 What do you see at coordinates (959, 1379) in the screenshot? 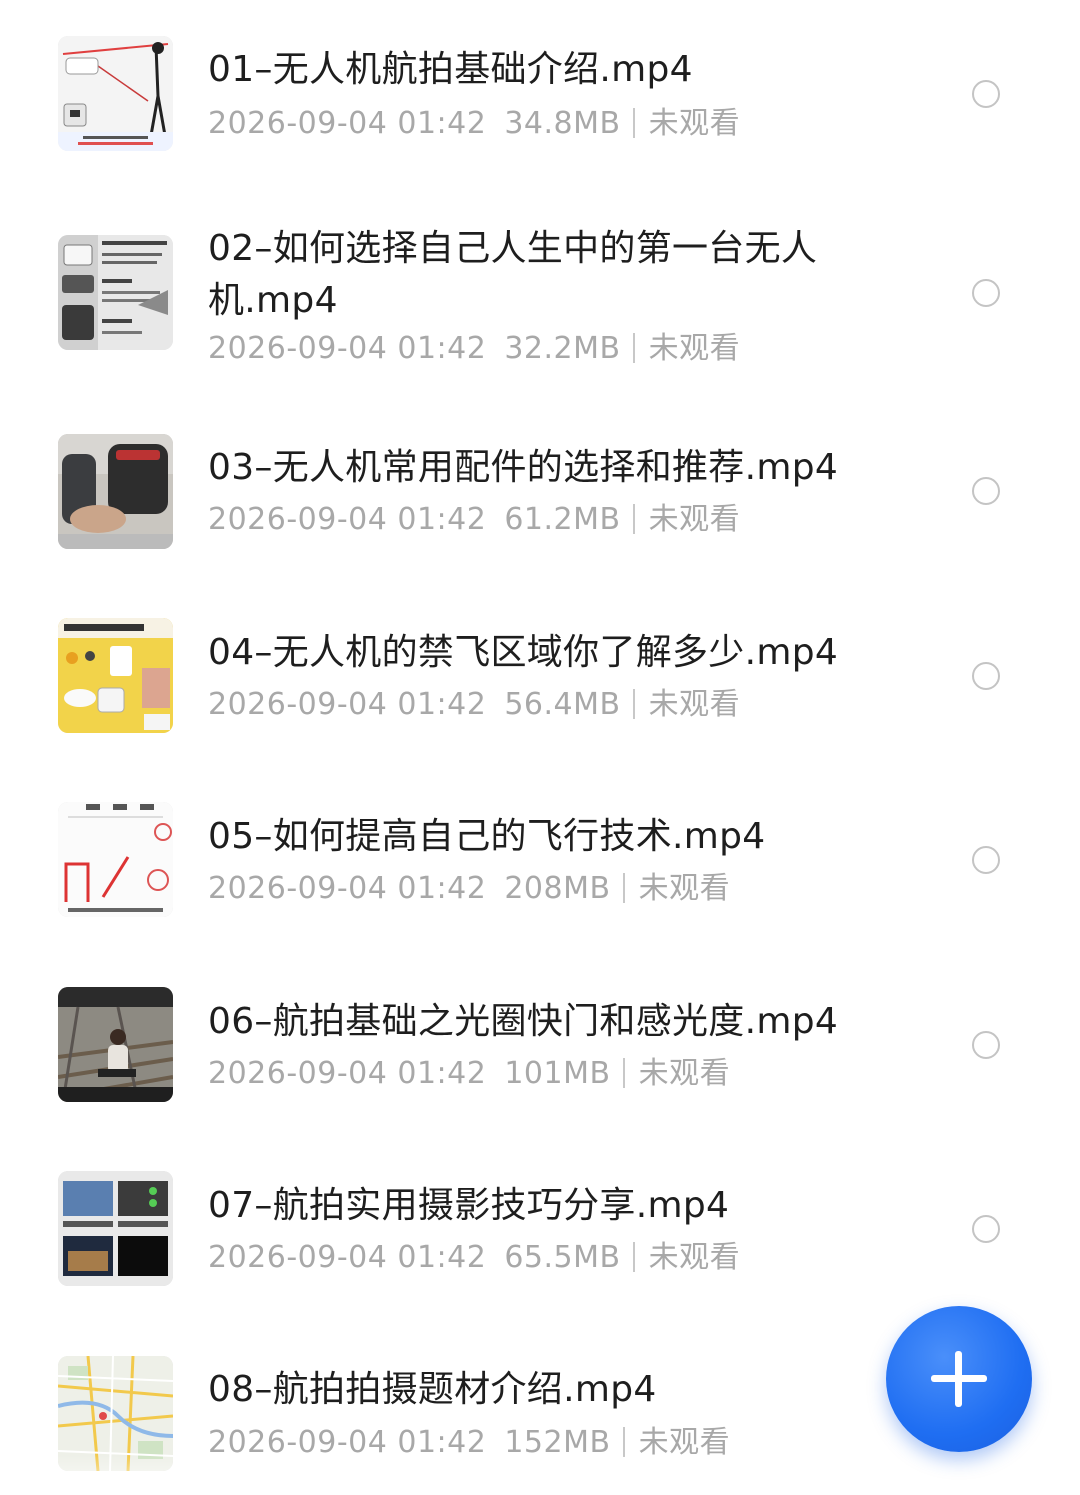
I see `add-button` at bounding box center [959, 1379].